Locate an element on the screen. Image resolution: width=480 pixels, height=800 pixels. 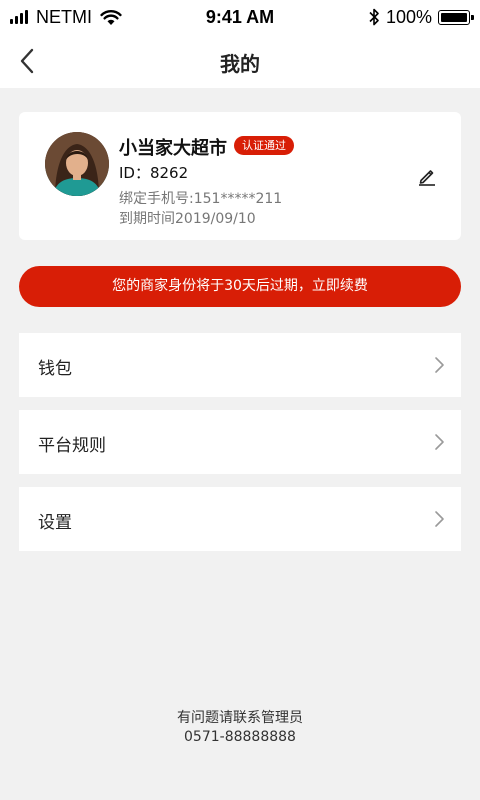
status-bar: NETMI 9:41 AM 100% is located at coordinates (240, 18).